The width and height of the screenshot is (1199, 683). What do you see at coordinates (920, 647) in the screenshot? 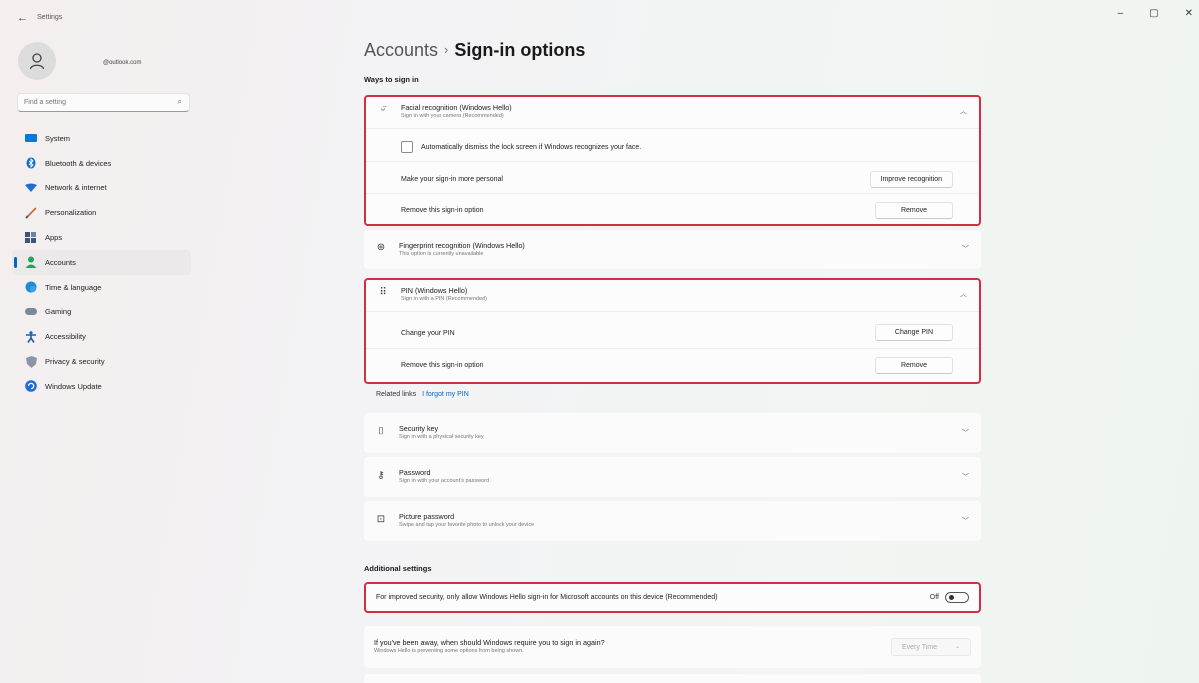
I see `dropdown-value: Every Time` at bounding box center [920, 647].